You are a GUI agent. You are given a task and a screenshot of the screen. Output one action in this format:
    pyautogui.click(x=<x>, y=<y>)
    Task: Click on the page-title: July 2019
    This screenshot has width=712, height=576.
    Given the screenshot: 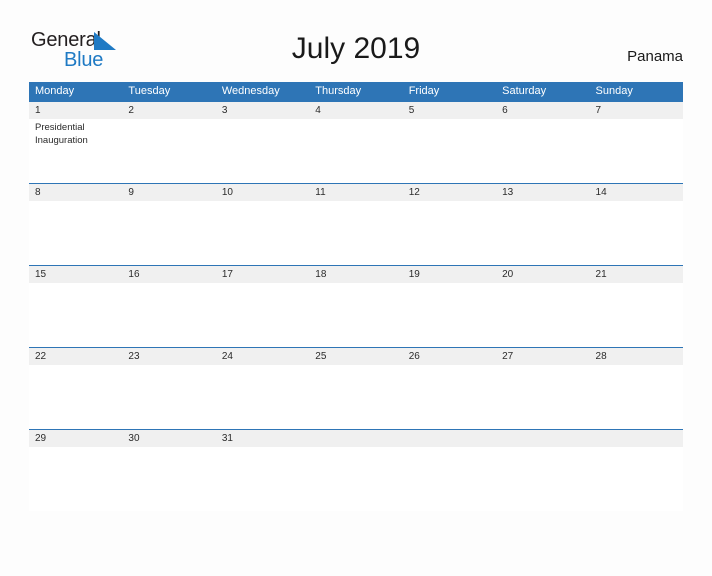 What is the action you would take?
    pyautogui.click(x=356, y=48)
    